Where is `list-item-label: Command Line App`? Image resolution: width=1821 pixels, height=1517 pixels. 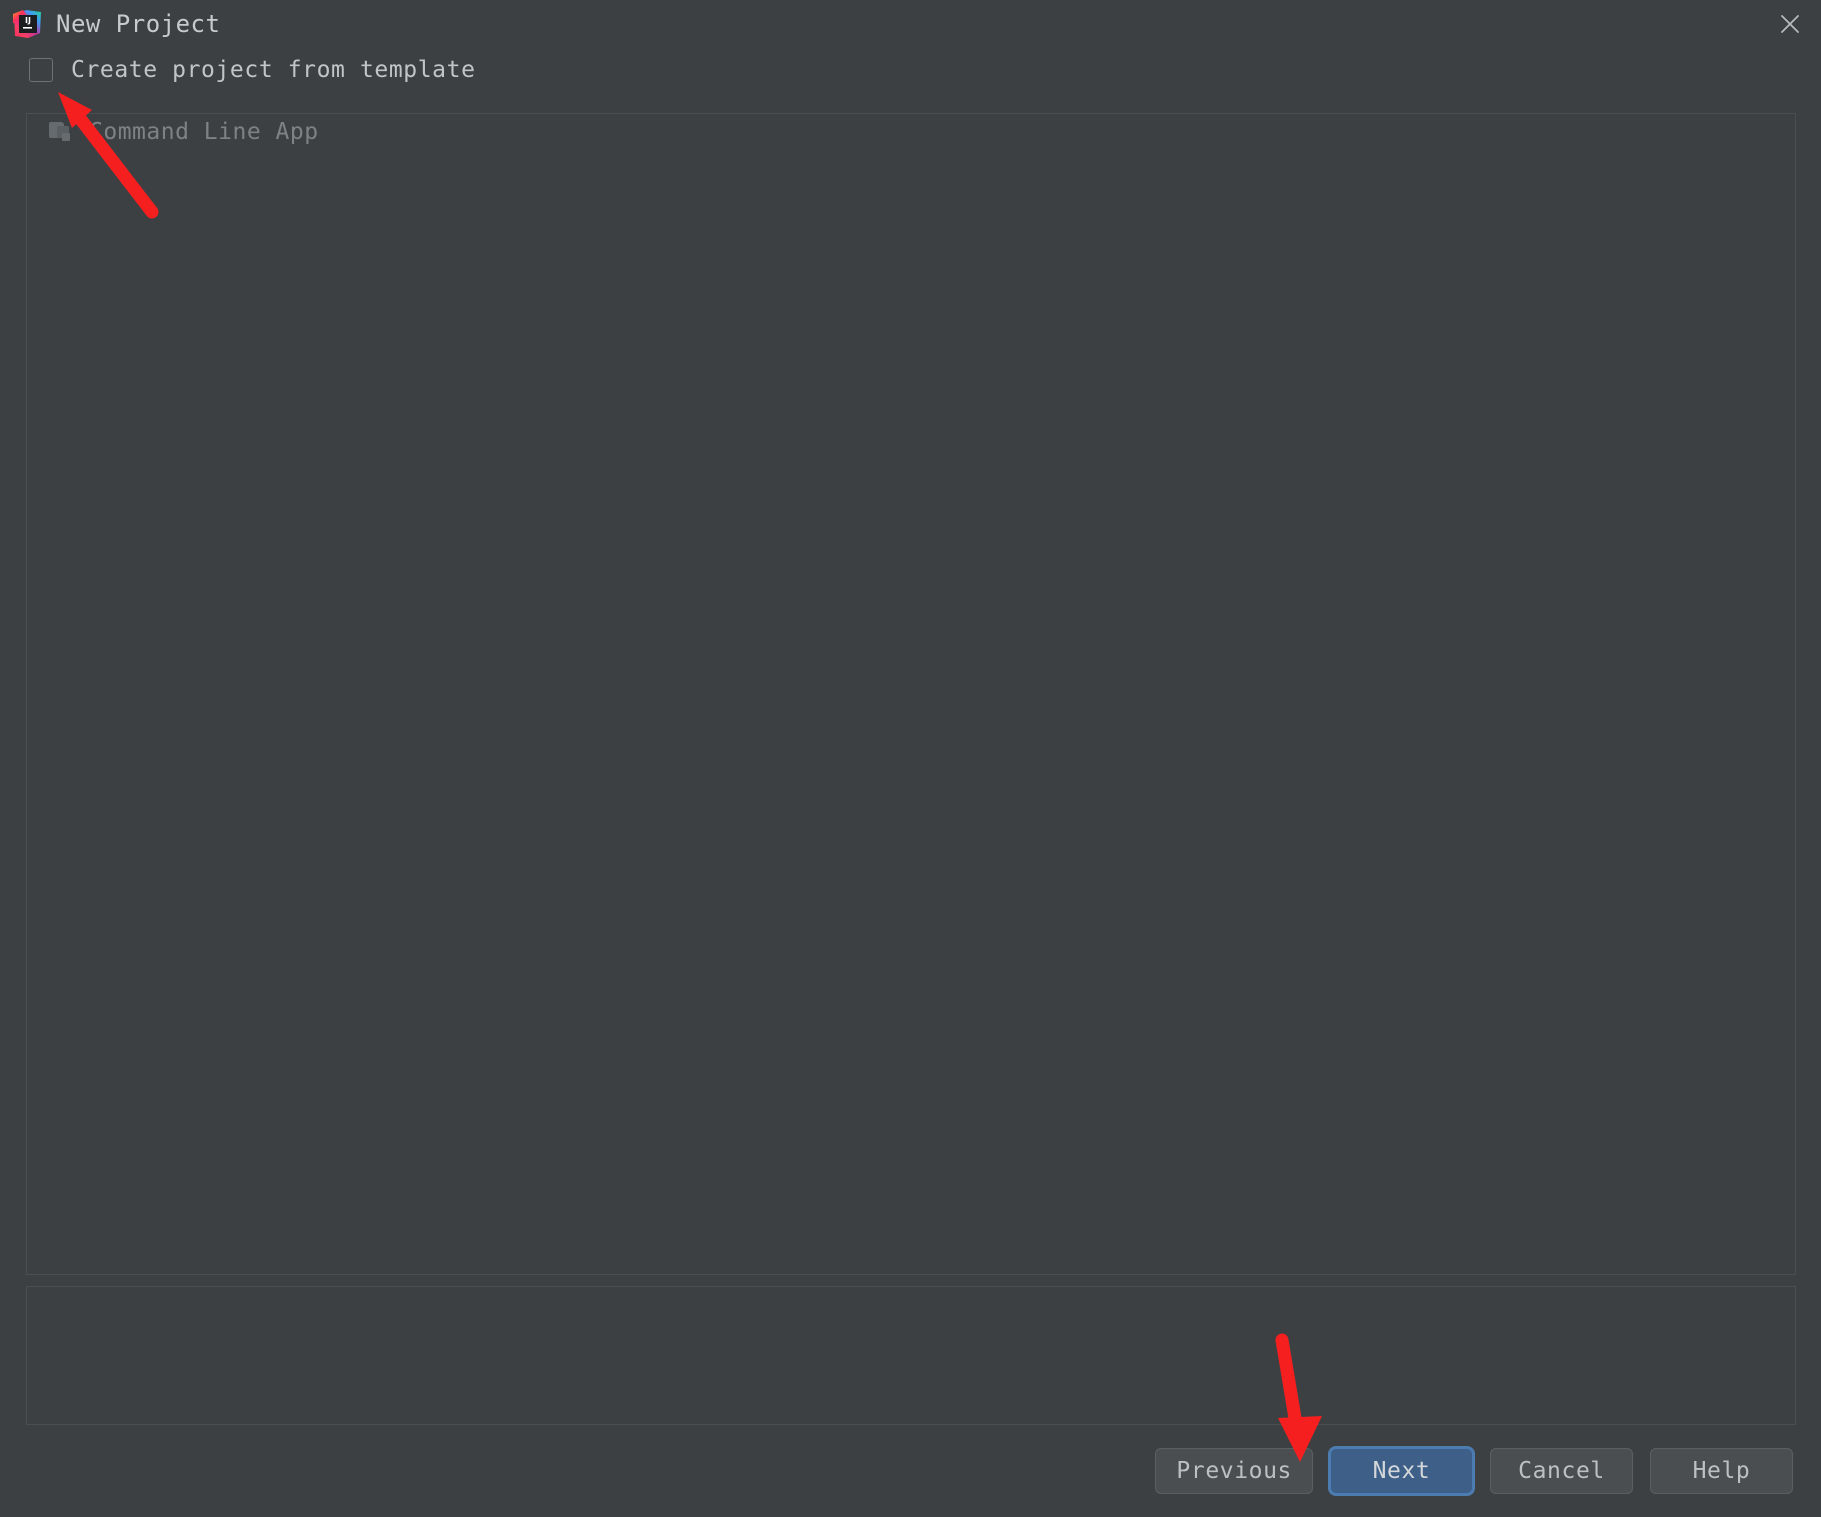
list-item-label: Command Line App is located at coordinates (204, 132).